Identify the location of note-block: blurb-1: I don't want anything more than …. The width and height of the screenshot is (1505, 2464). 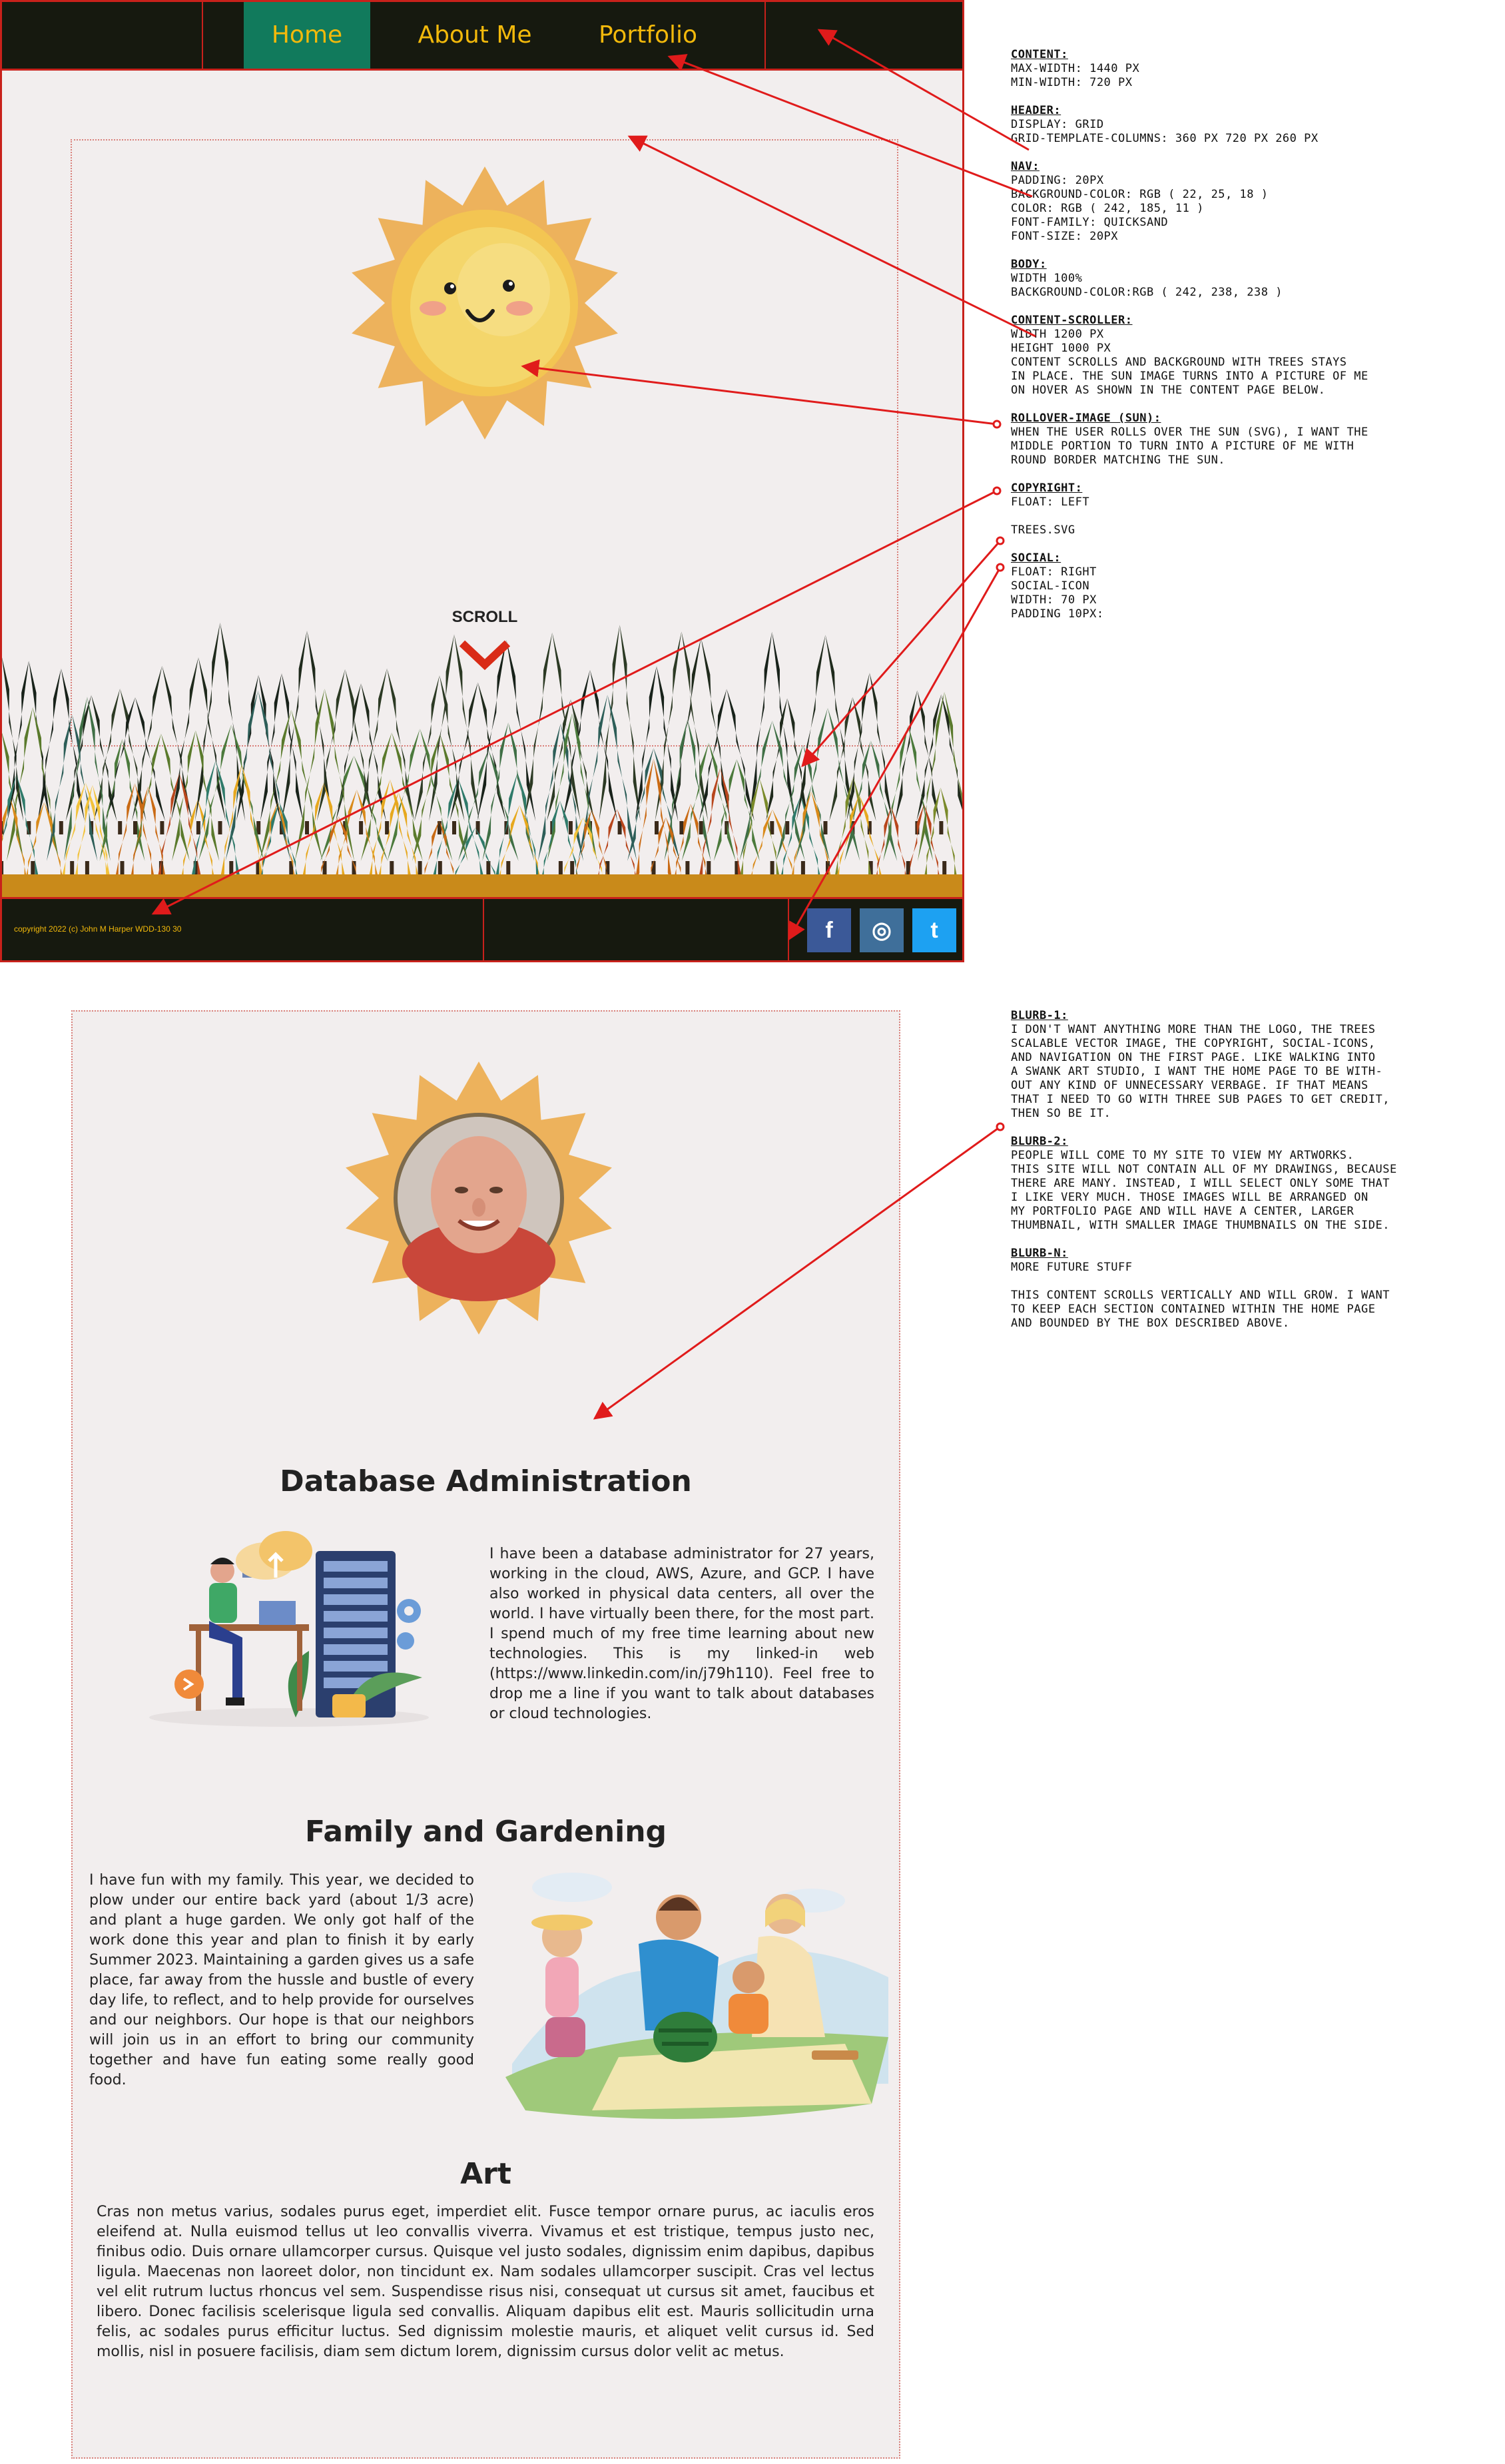
(1244, 1065).